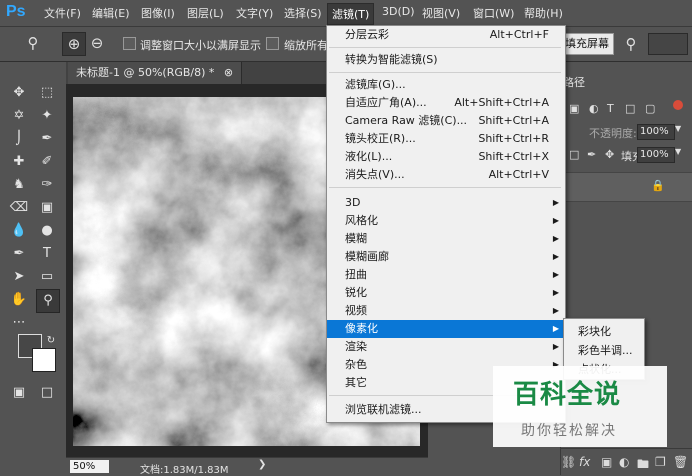 This screenshot has width=692, height=476. I want to click on menu-item-distort: 扭曲 ▶, so click(446, 275).